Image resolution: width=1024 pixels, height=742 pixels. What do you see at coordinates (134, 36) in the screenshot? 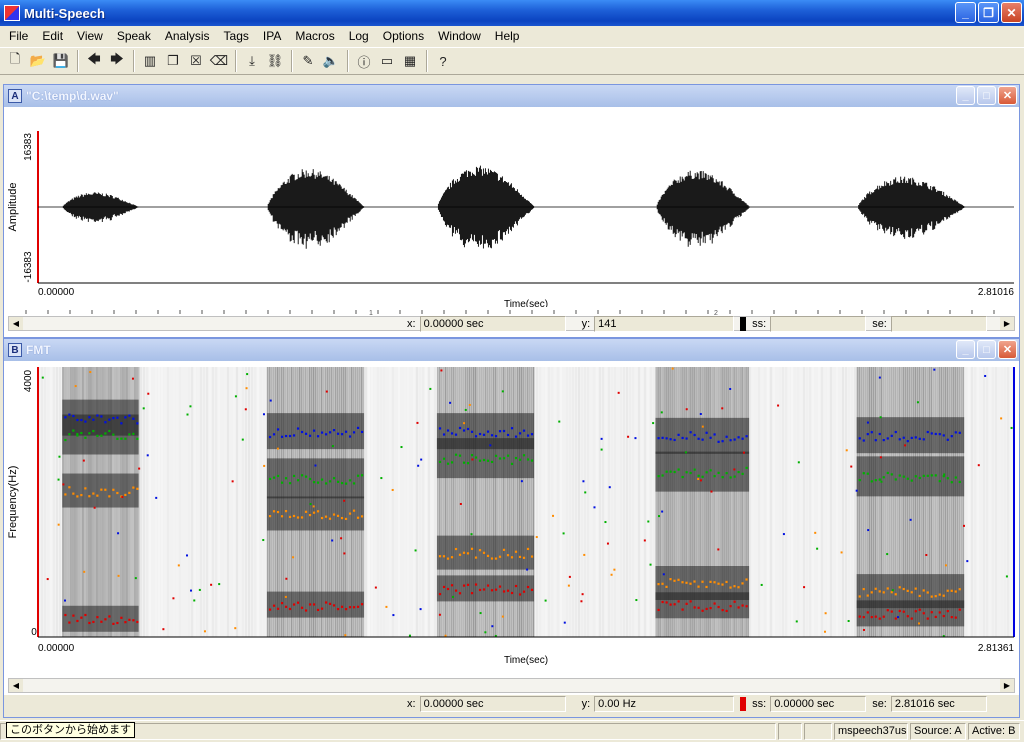
I see `menu-speak: Speak` at bounding box center [134, 36].